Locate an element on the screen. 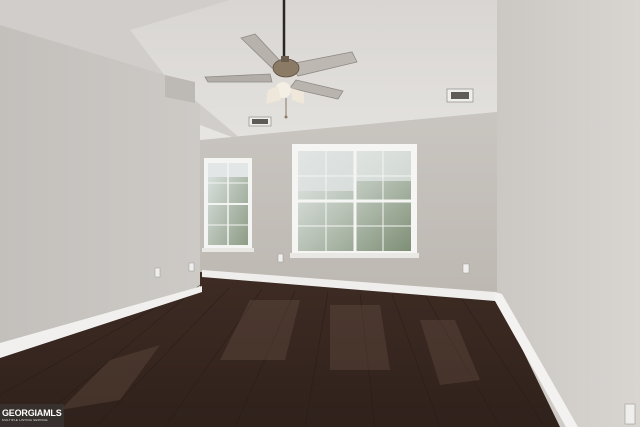 The height and width of the screenshot is (427, 640). listing-watermark-logo: GEORGIAMLS MULTIPLE LISTING SERVICE is located at coordinates (32, 415).